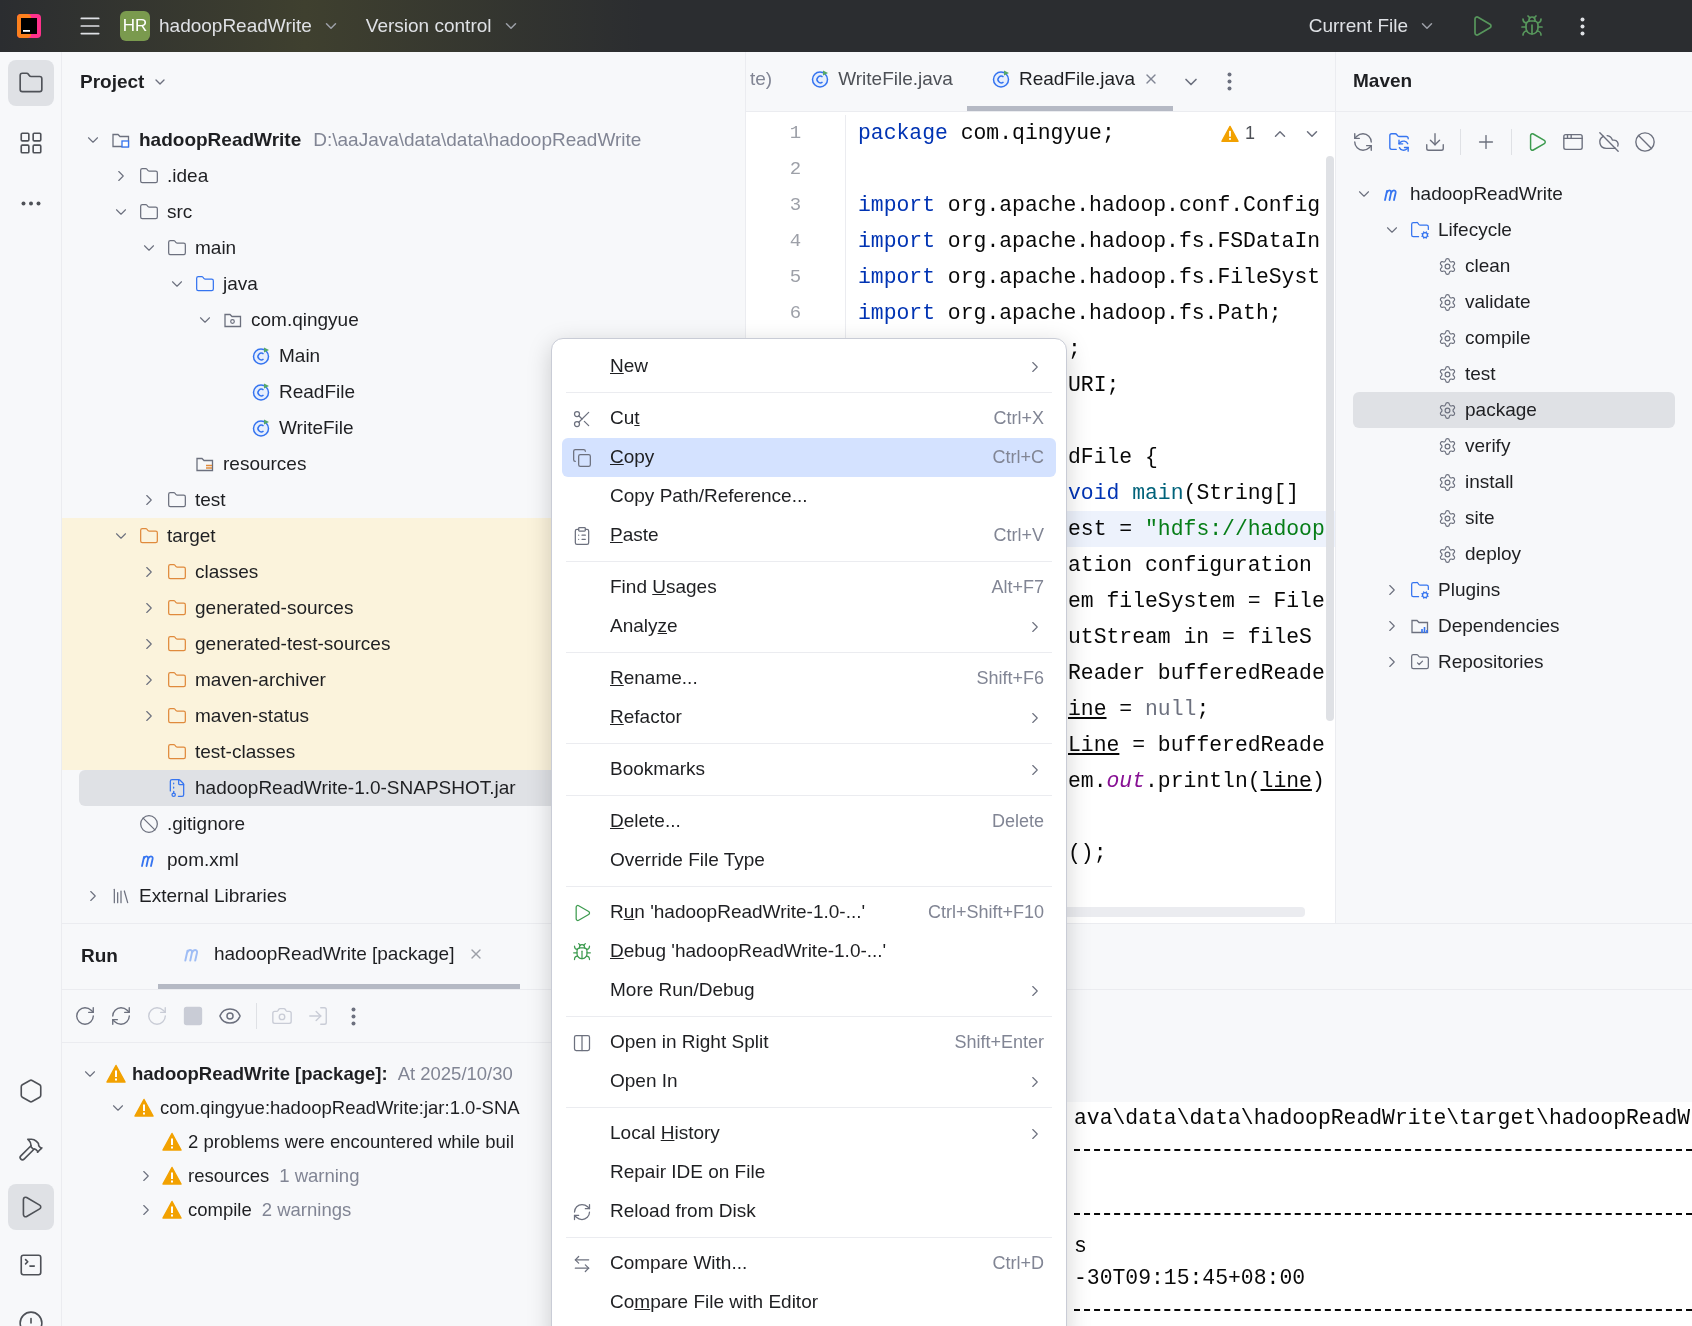  I want to click on code-line: import org.apache.hadoop.fs.Path;, so click(1070, 313).